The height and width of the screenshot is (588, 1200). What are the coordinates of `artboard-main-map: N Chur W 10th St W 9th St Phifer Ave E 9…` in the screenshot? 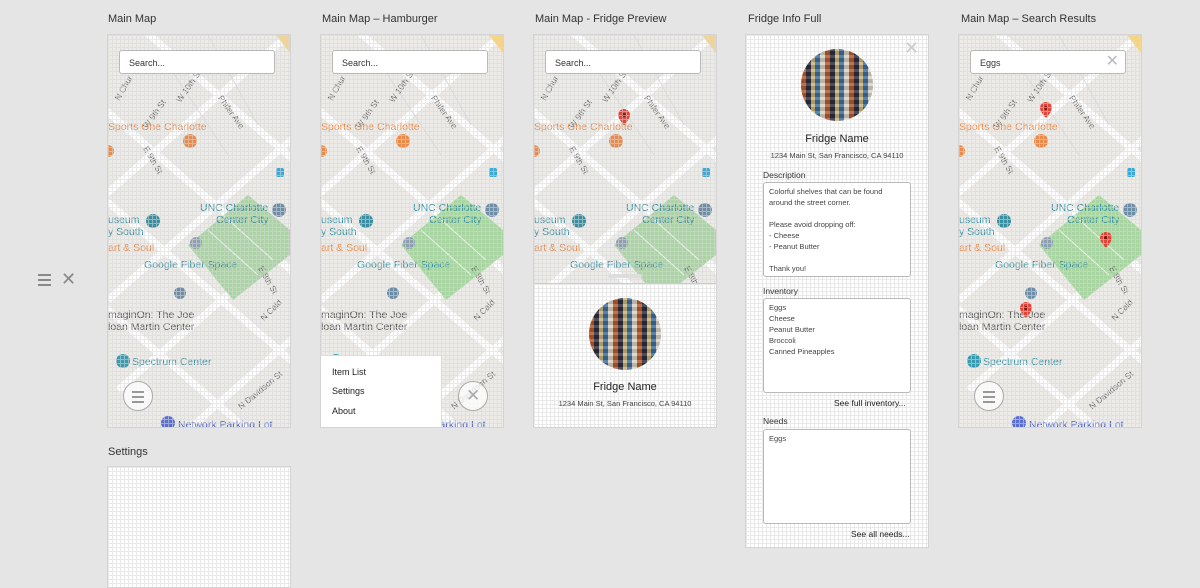 It's located at (199, 231).